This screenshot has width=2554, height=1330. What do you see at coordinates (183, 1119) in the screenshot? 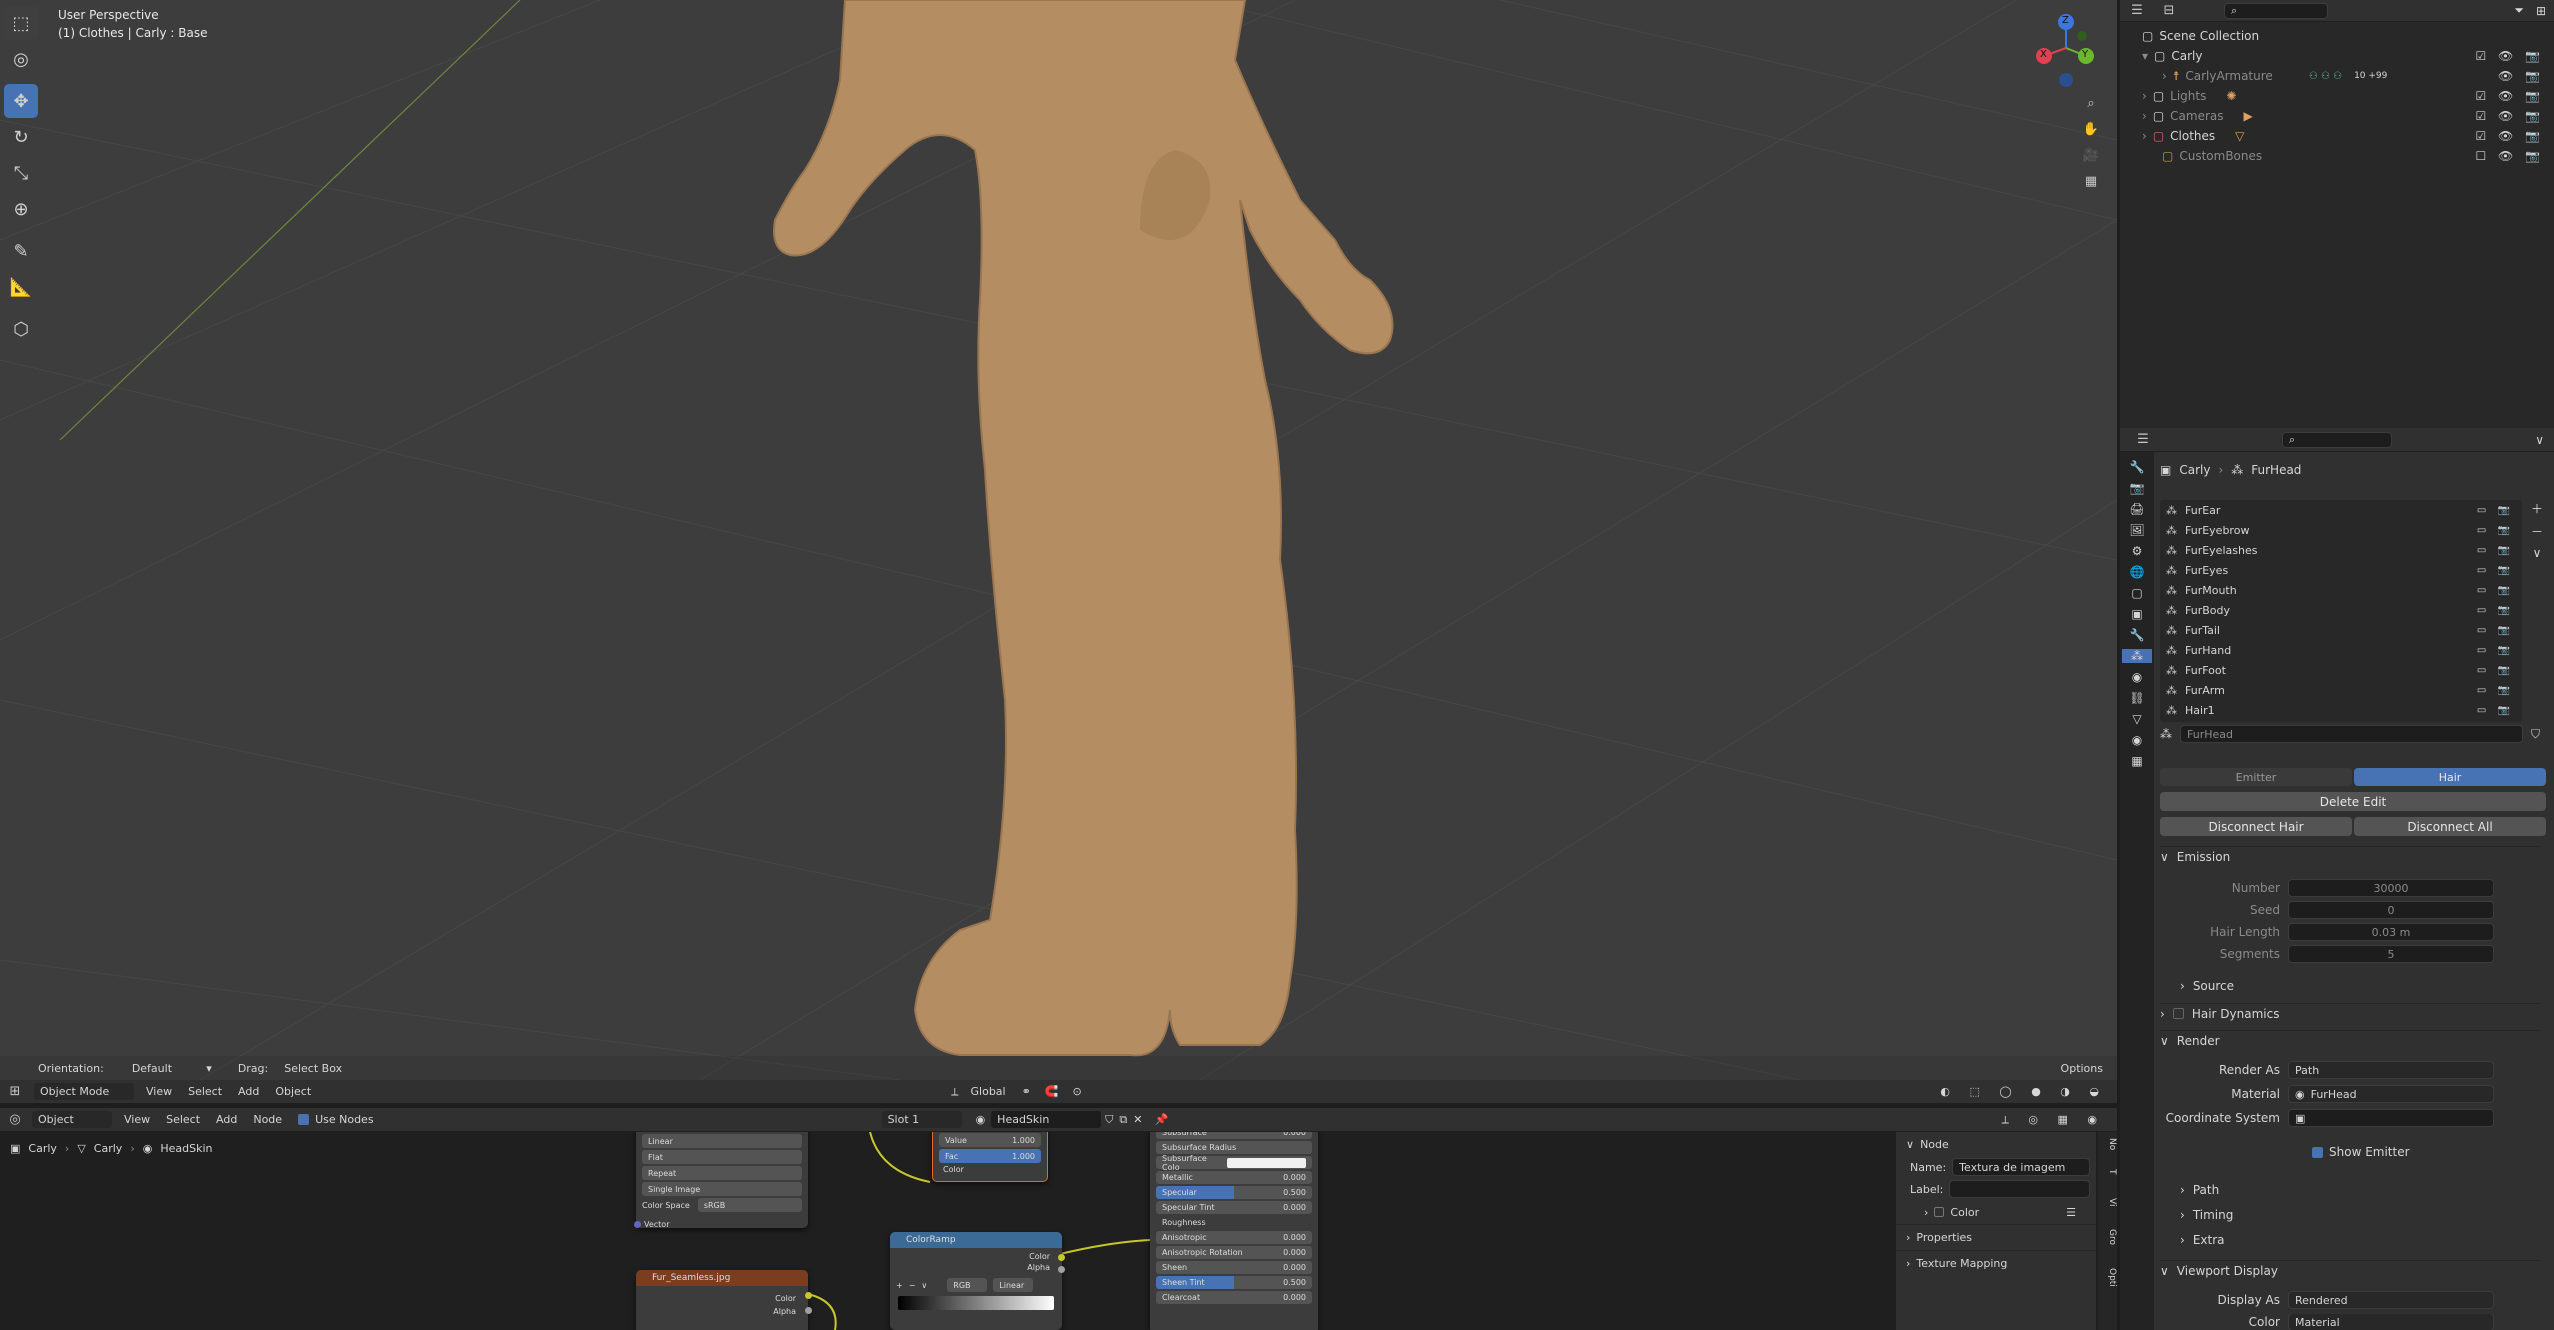
I see `node-menu-select: Select` at bounding box center [183, 1119].